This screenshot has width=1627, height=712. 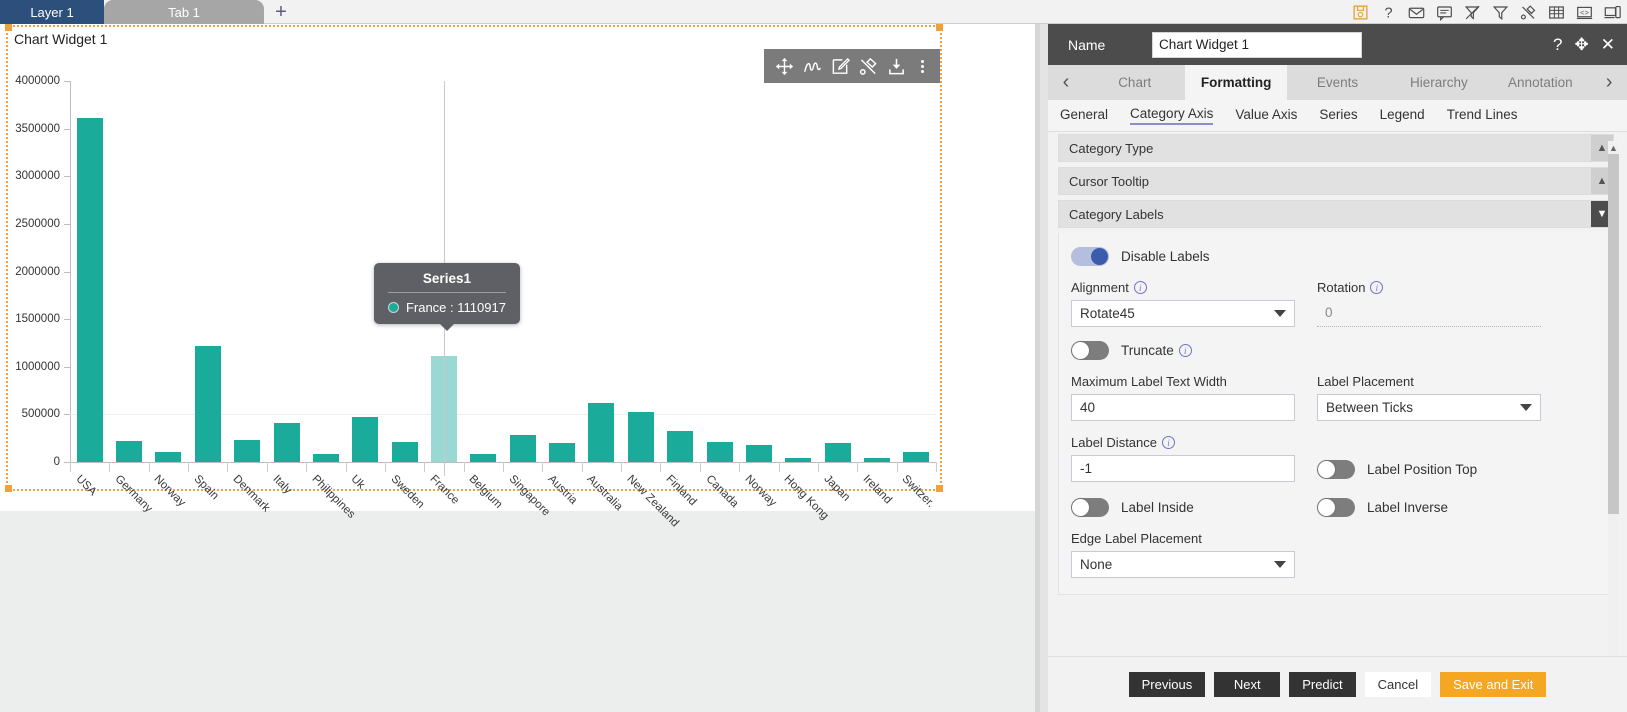 I want to click on cancel-button: Cancel, so click(x=1398, y=684).